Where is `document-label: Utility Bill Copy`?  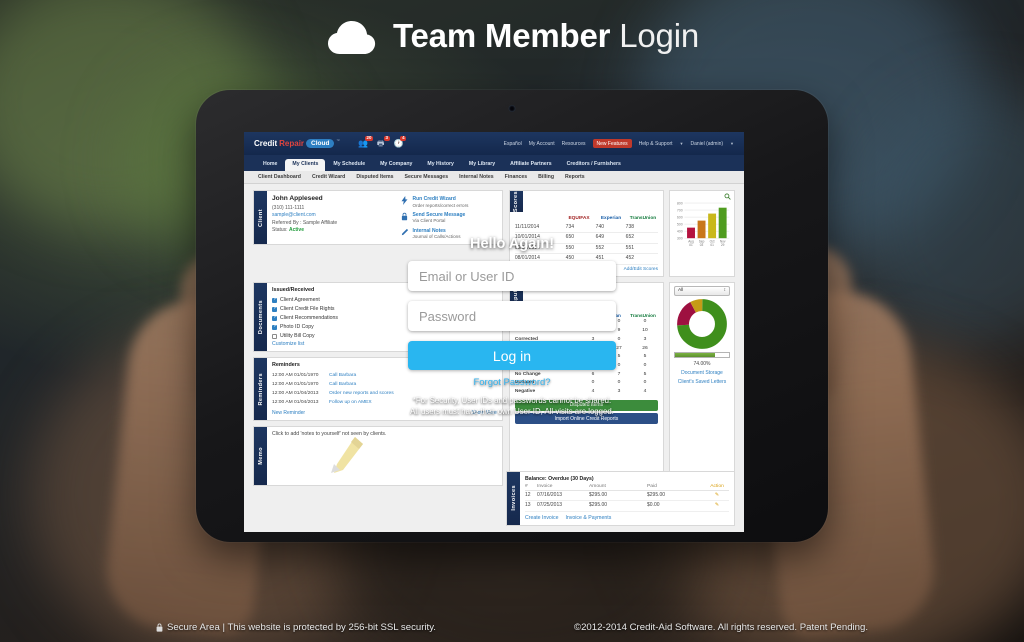
document-label: Utility Bill Copy is located at coordinates (297, 335).